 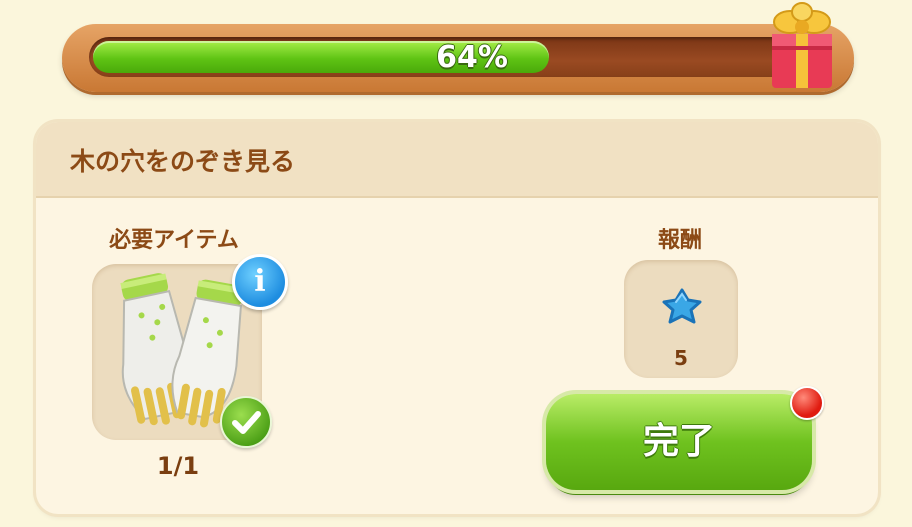 I want to click on quest-header: 木の穴をのぞき見る, so click(x=457, y=160).